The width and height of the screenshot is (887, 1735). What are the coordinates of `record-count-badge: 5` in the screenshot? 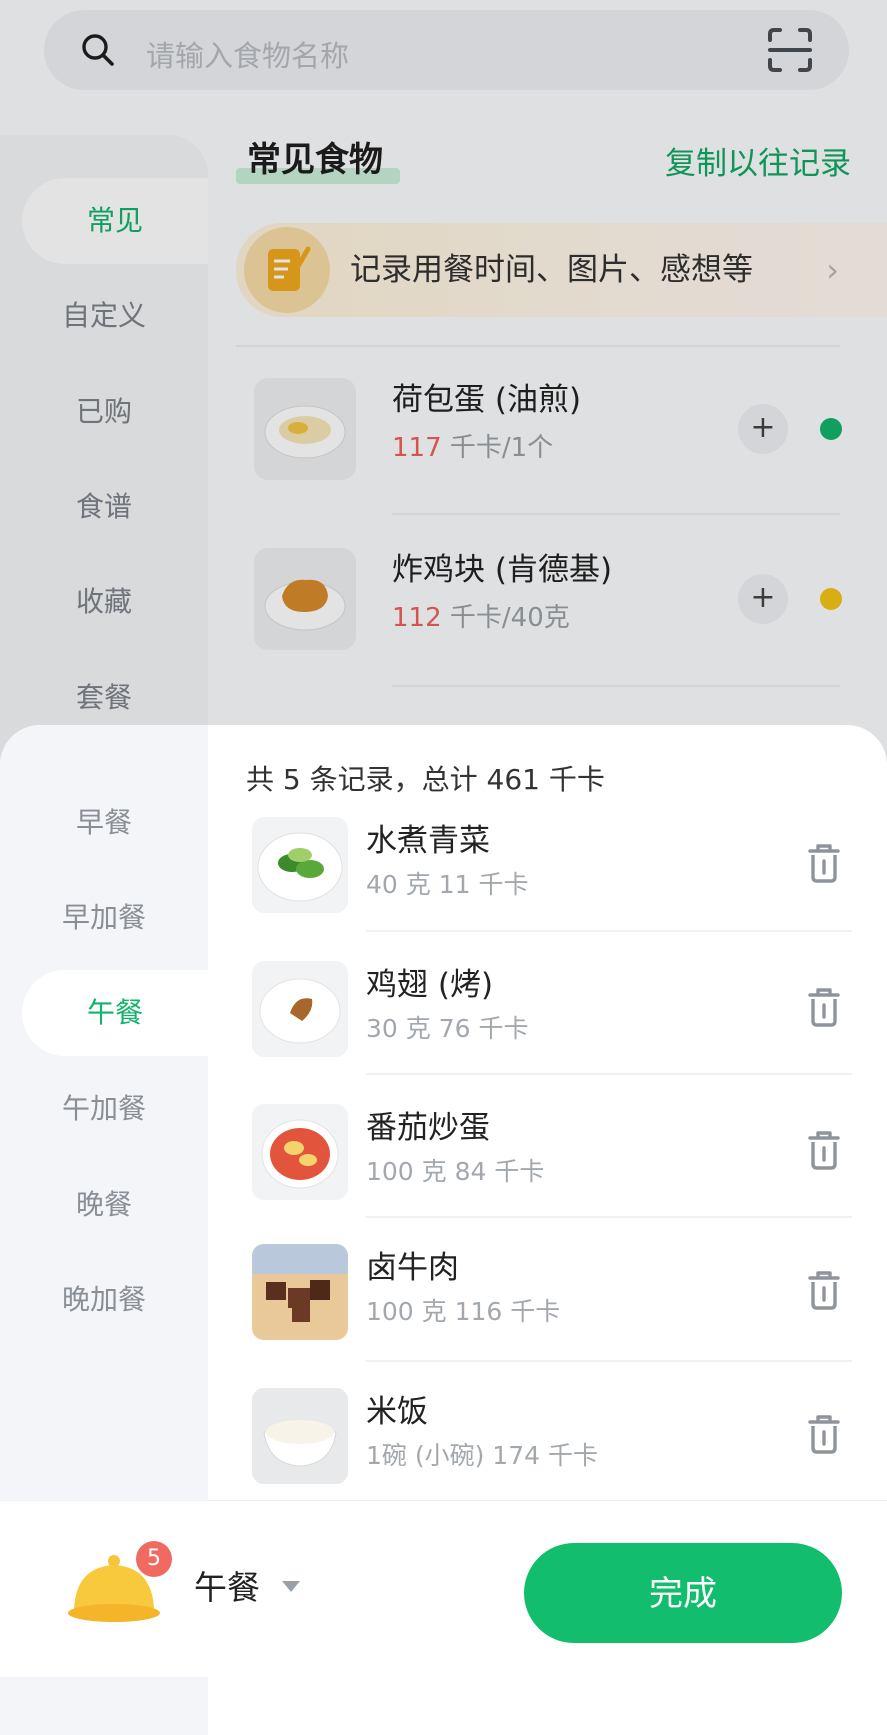 It's located at (154, 1559).